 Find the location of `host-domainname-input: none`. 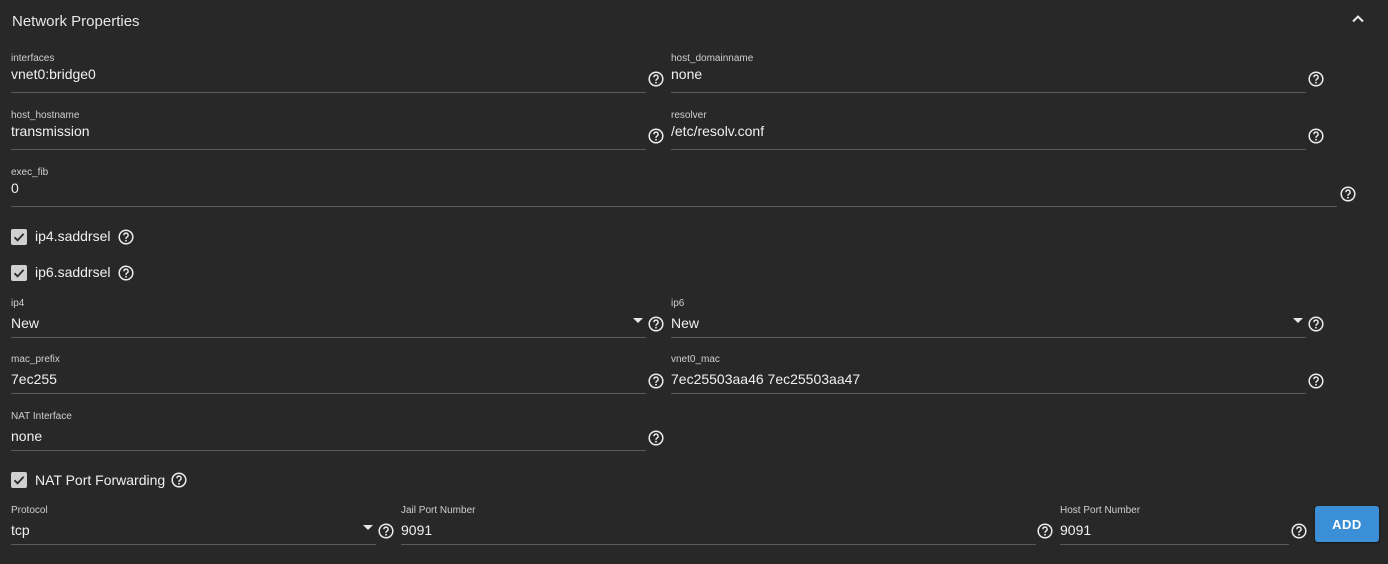

host-domainname-input: none is located at coordinates (686, 74).